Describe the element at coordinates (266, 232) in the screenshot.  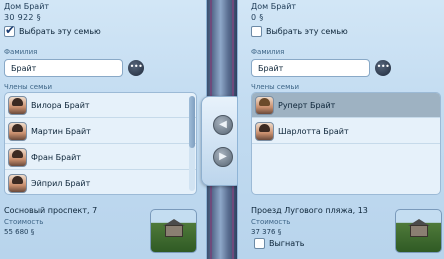
I see `lot-value: 37 376 §` at that location.